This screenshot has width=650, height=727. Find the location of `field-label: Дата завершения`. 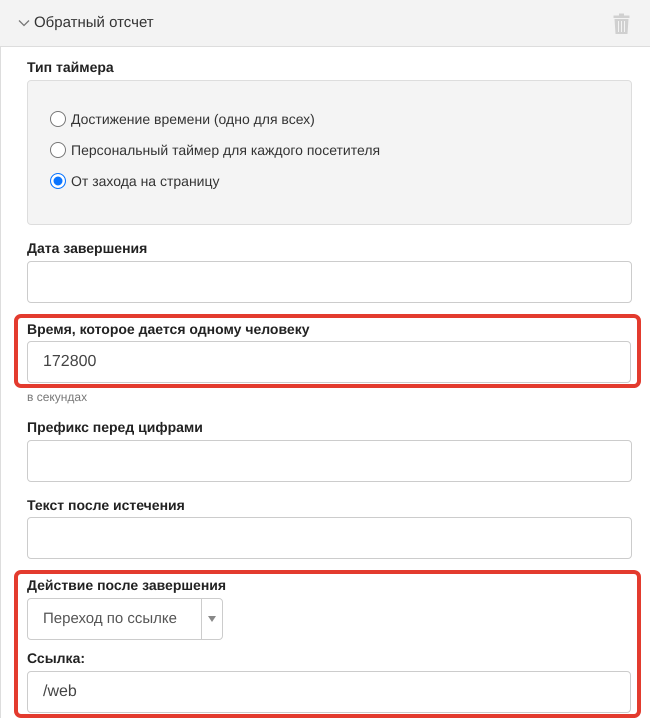

field-label: Дата завершения is located at coordinates (87, 248).